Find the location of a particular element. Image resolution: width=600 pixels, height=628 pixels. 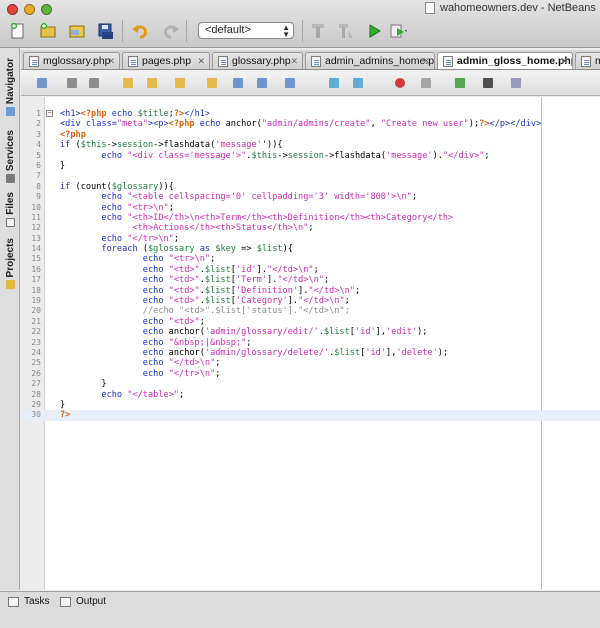

code-line: 10 echo "<tr>\n"; is located at coordinates (310, 208).